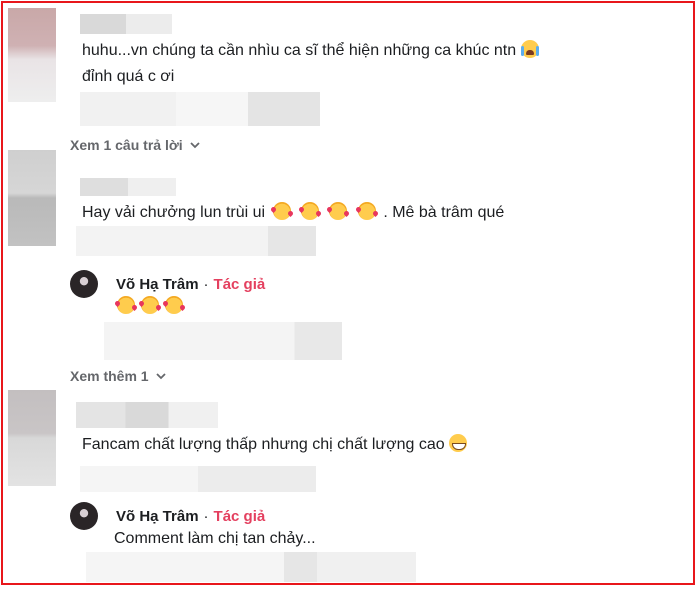  Describe the element at coordinates (135, 145) in the screenshot. I see `view-replies-button: Xem 1 câu trả lời` at that location.